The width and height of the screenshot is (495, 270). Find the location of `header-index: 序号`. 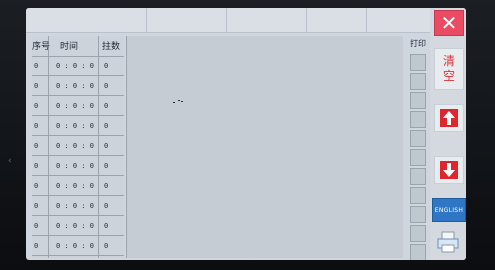

header-index: 序号 is located at coordinates (41, 47).